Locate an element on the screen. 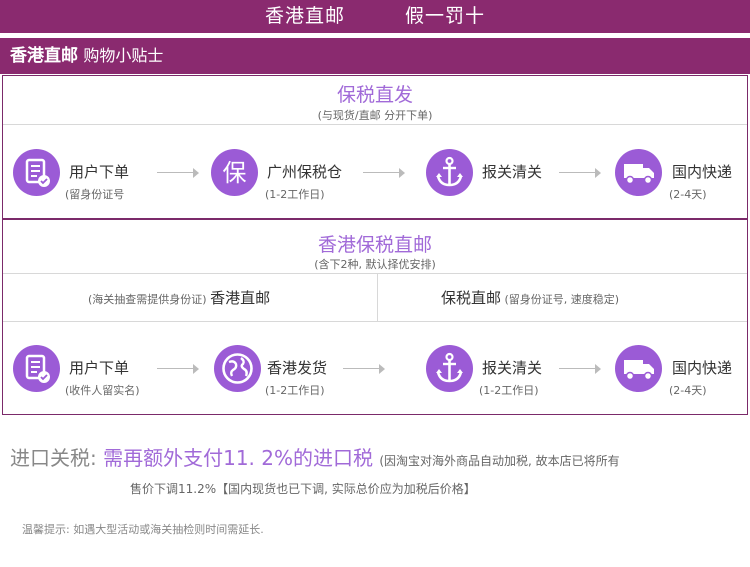 This screenshot has width=750, height=567. svg-text: 保 is located at coordinates (235, 173).